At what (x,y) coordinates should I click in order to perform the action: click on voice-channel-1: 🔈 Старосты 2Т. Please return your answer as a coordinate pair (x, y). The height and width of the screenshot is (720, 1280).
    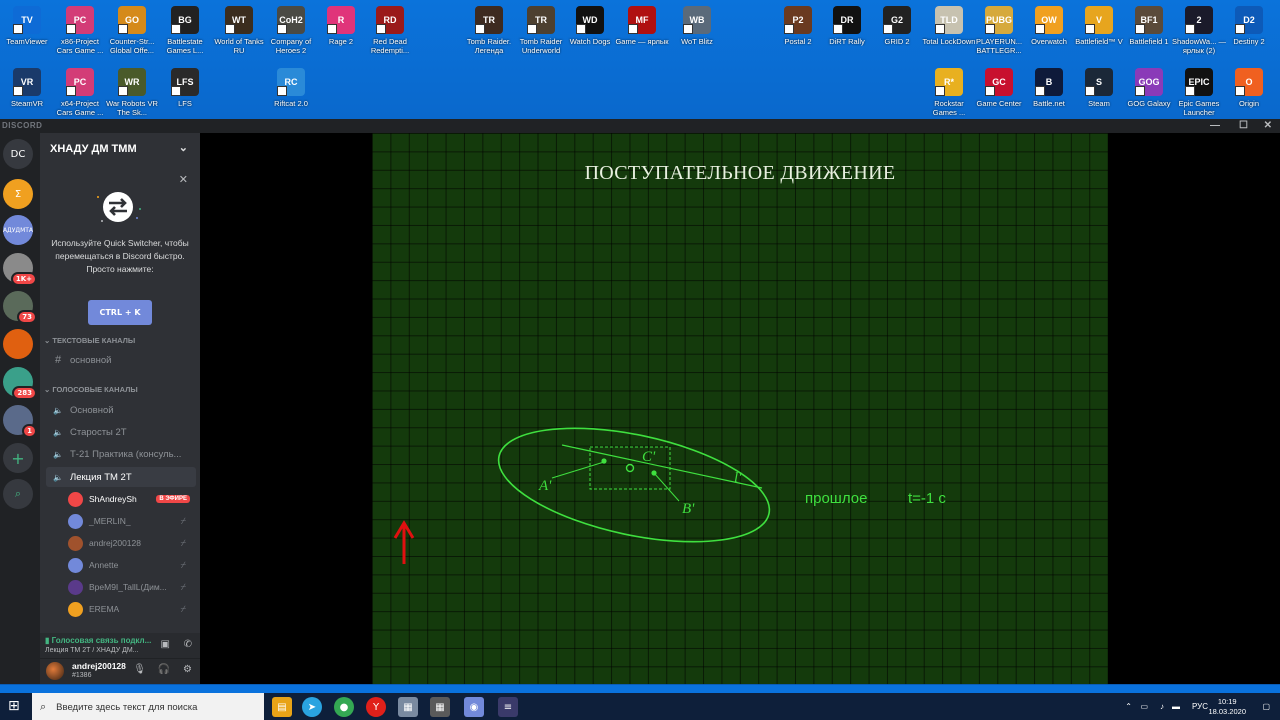
    Looking at the image, I should click on (121, 432).